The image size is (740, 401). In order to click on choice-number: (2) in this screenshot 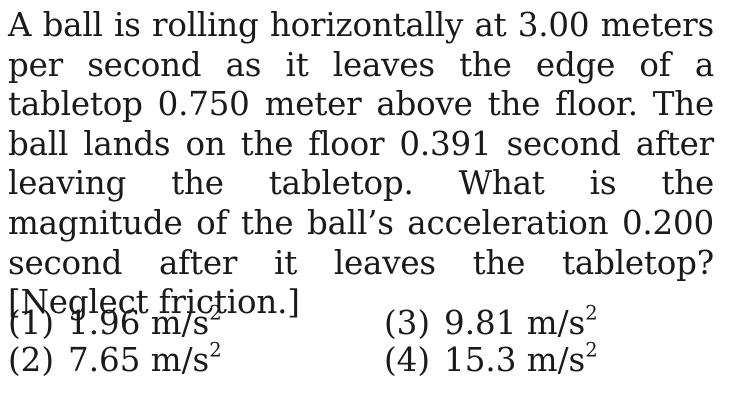, I will do `click(31, 360)`.